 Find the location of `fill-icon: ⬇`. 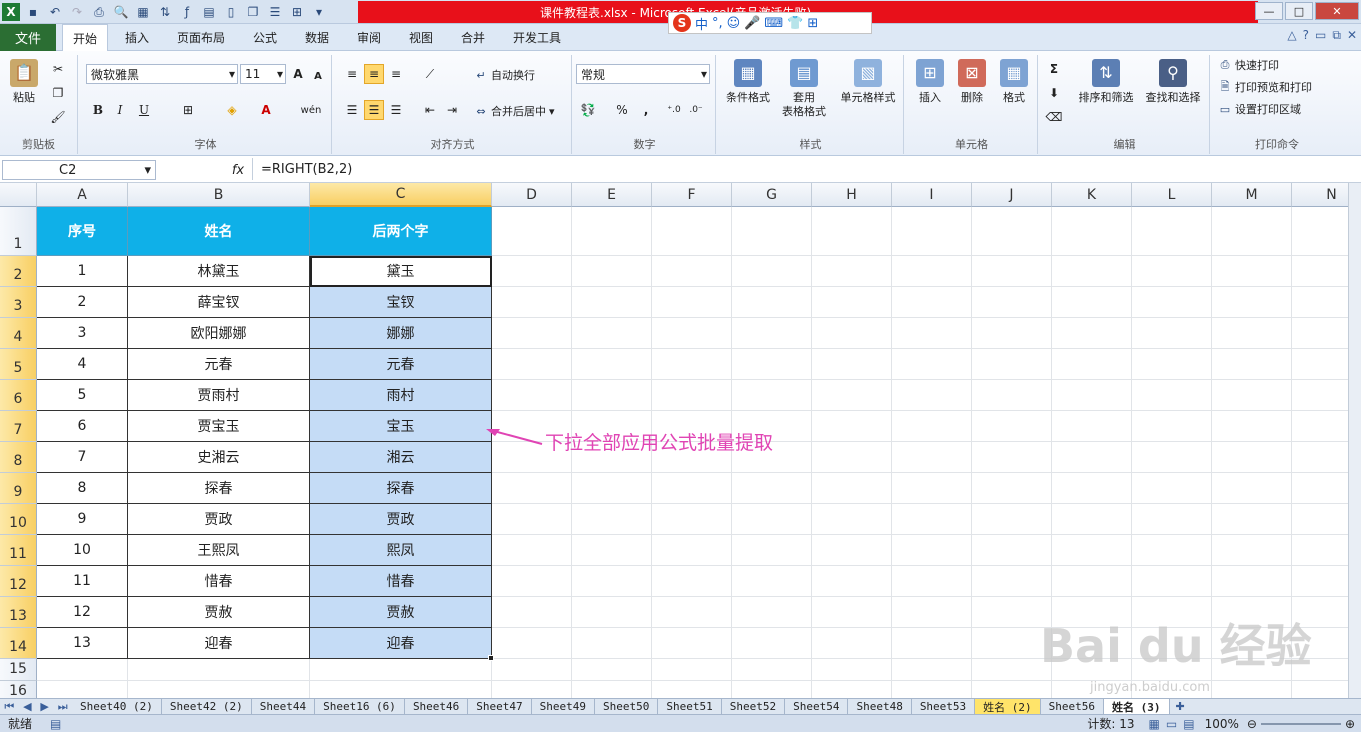

fill-icon: ⬇ is located at coordinates (1054, 93).